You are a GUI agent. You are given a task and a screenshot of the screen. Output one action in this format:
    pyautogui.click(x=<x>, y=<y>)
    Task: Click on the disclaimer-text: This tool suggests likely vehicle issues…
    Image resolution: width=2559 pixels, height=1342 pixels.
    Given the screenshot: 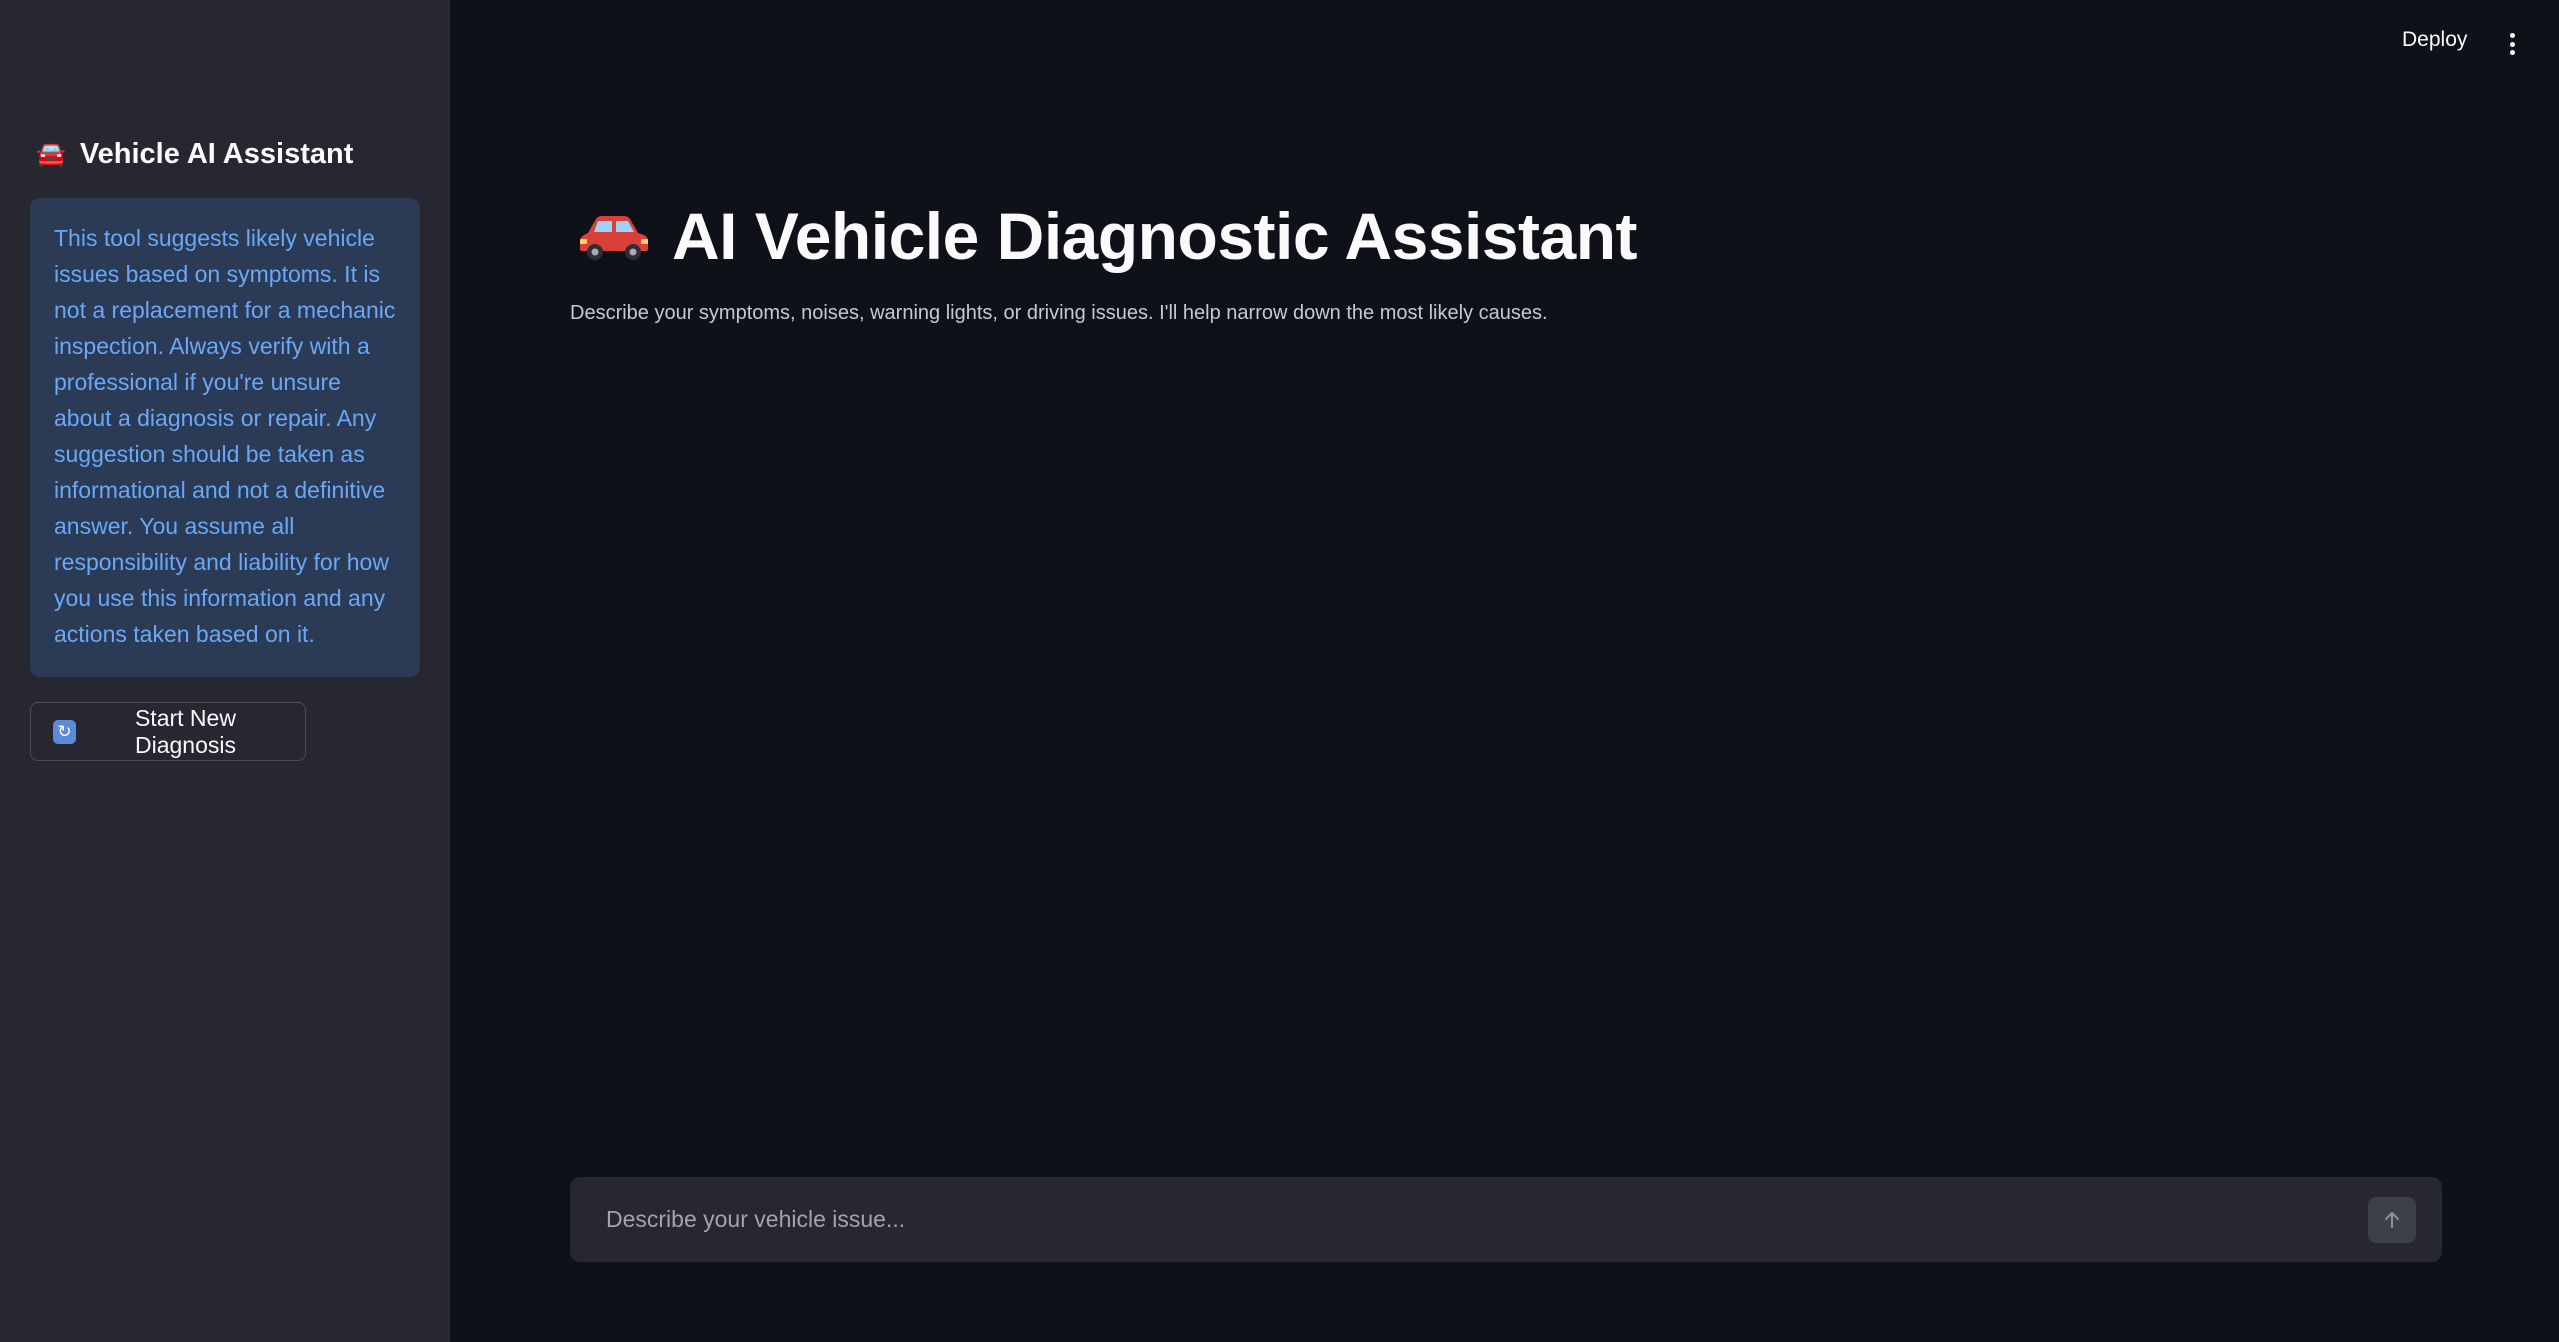 What is the action you would take?
    pyautogui.click(x=225, y=436)
    